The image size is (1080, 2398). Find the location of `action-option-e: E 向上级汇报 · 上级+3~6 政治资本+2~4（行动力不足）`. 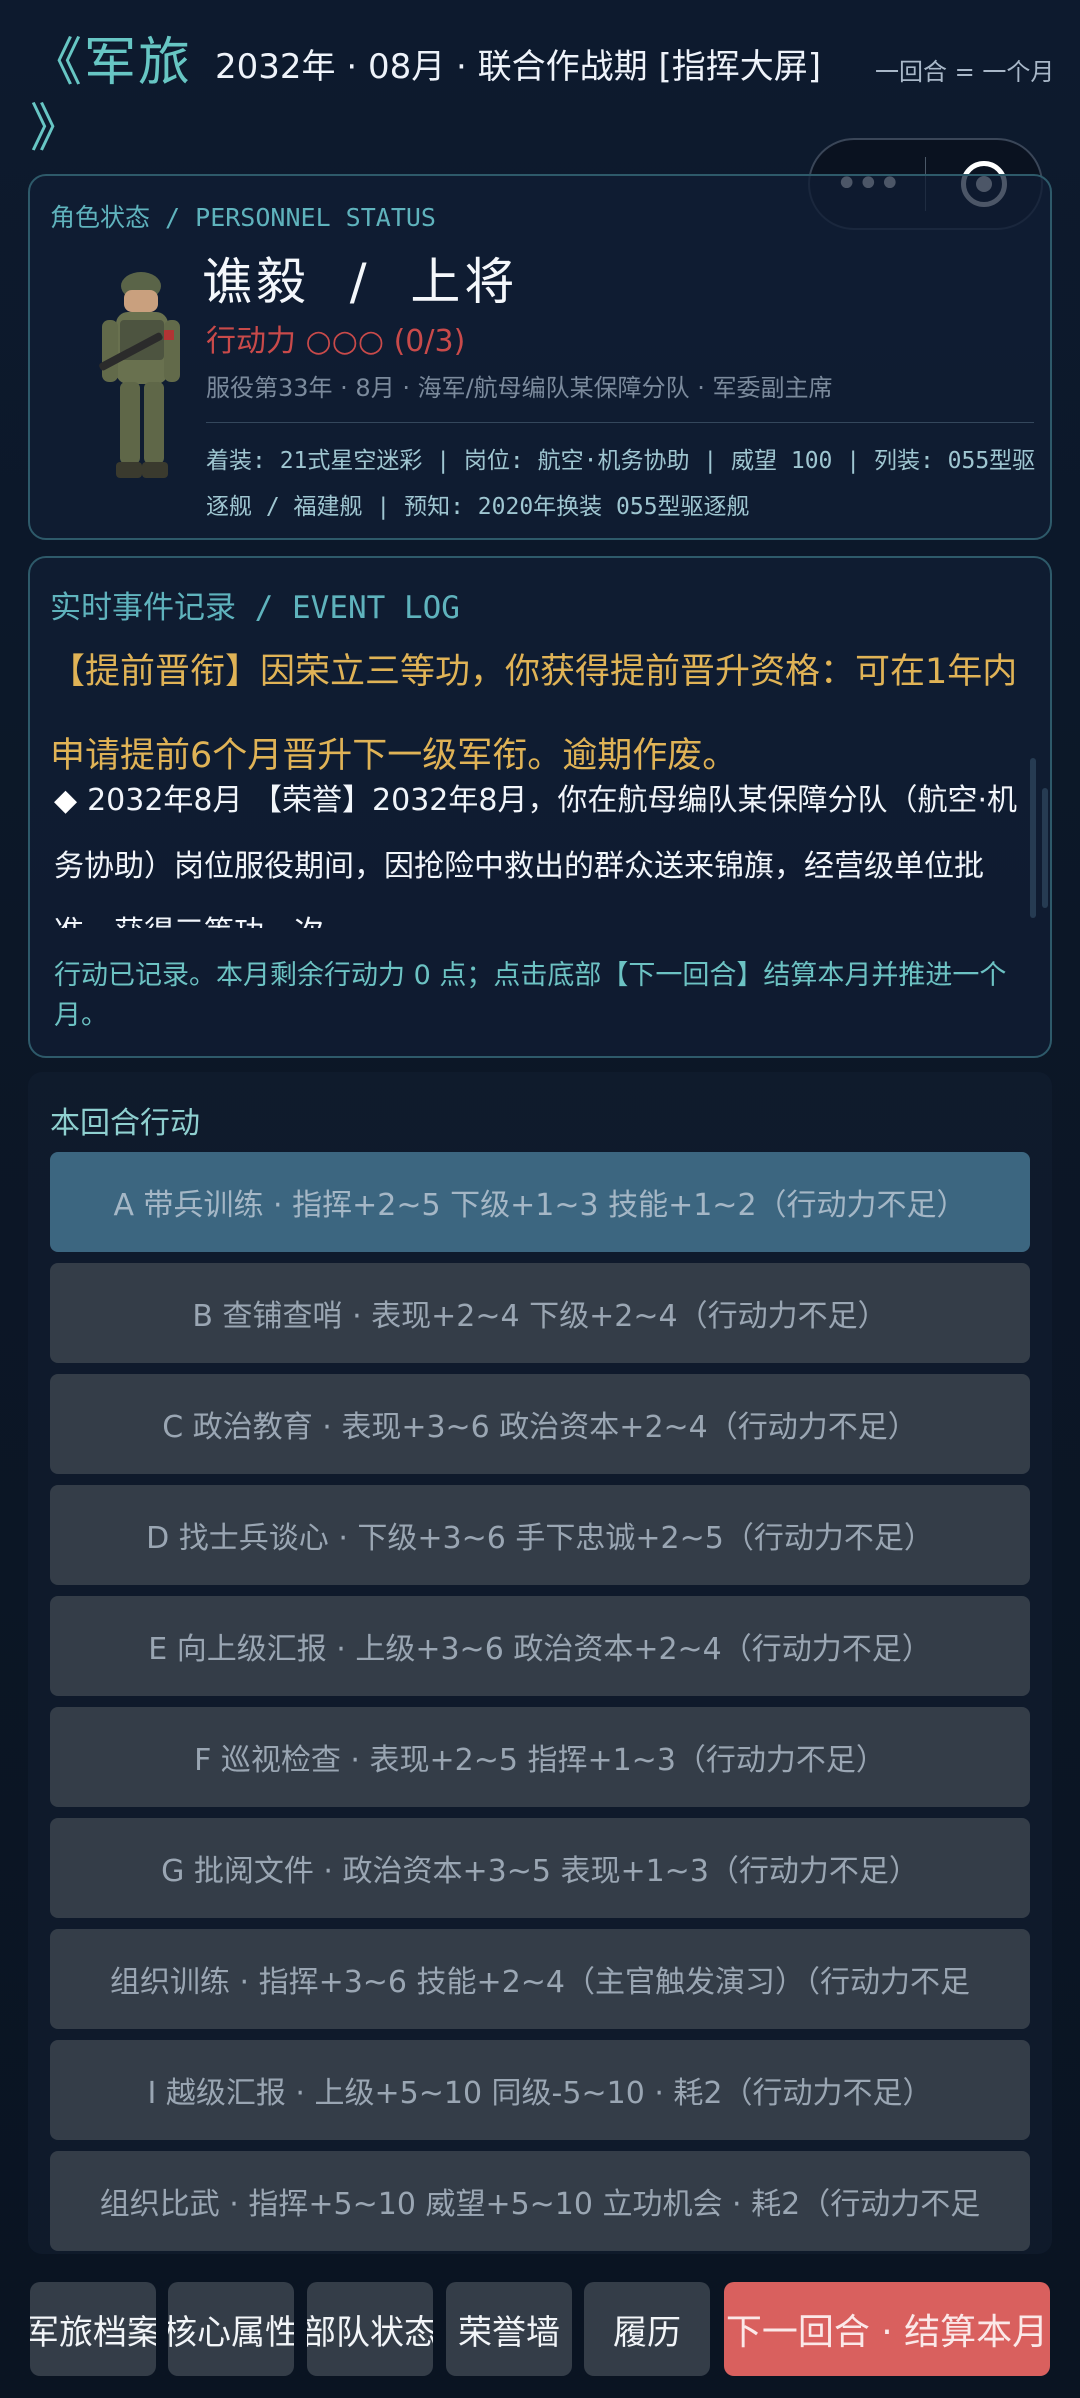

action-option-e: E 向上级汇报 · 上级+3~6 政治资本+2~4（行动力不足） is located at coordinates (540, 1646).